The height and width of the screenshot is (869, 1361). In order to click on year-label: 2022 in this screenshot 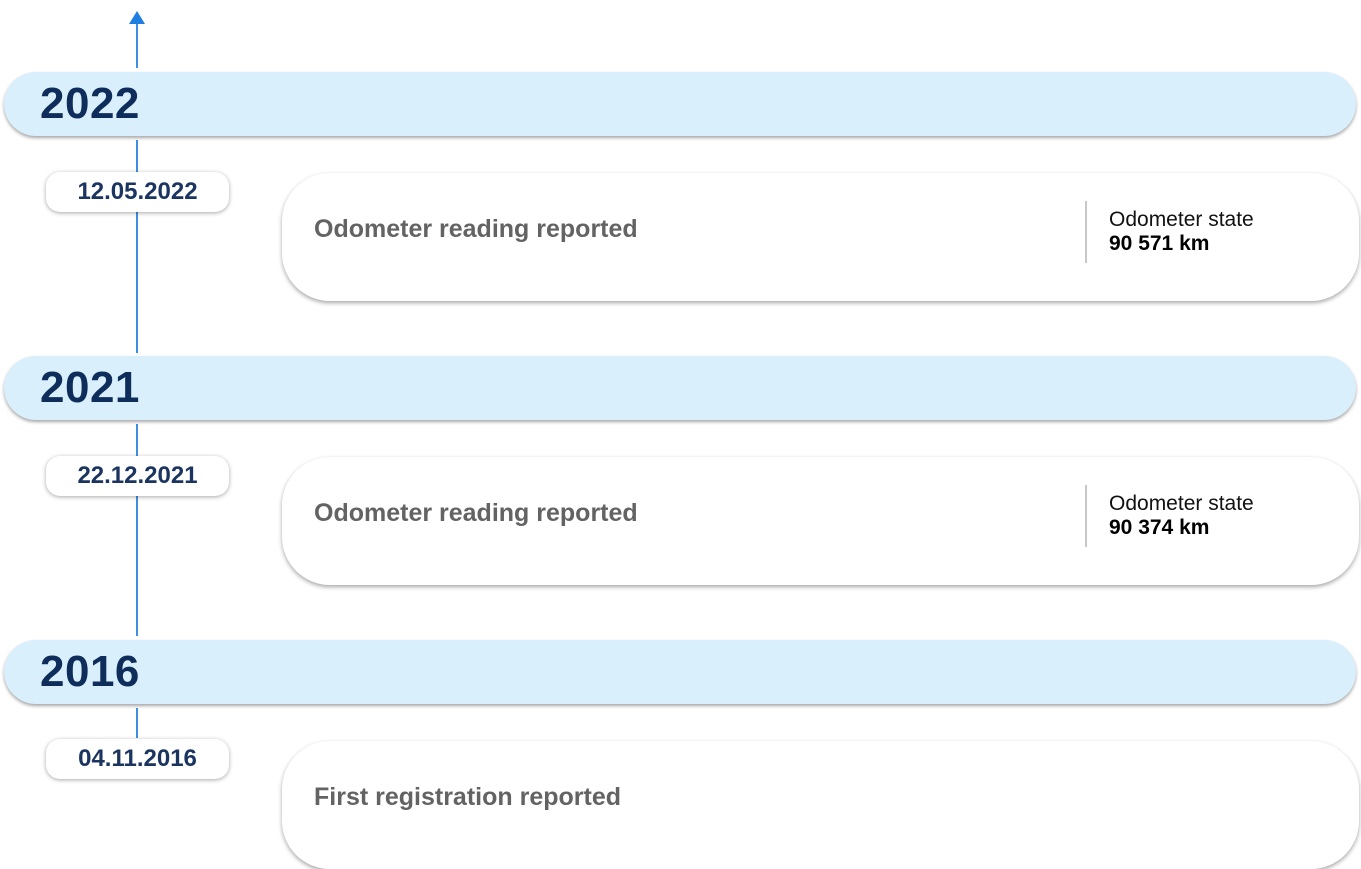, I will do `click(90, 103)`.